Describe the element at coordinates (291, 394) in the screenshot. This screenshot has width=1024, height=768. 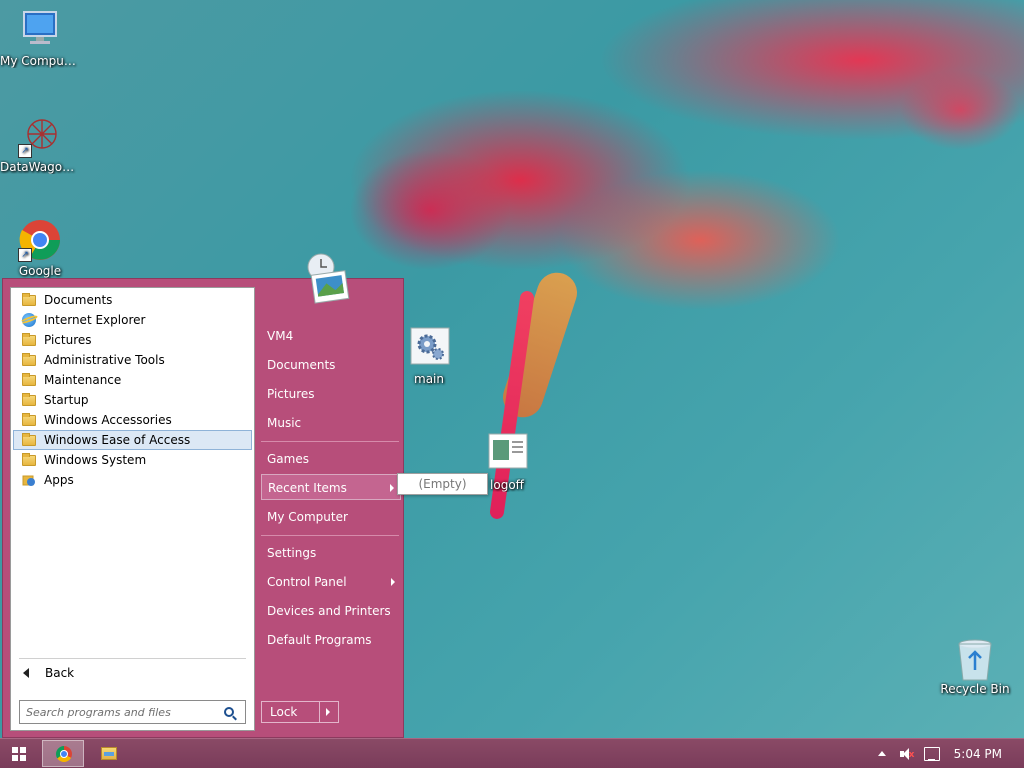
I see `places-label: Pictures` at that location.